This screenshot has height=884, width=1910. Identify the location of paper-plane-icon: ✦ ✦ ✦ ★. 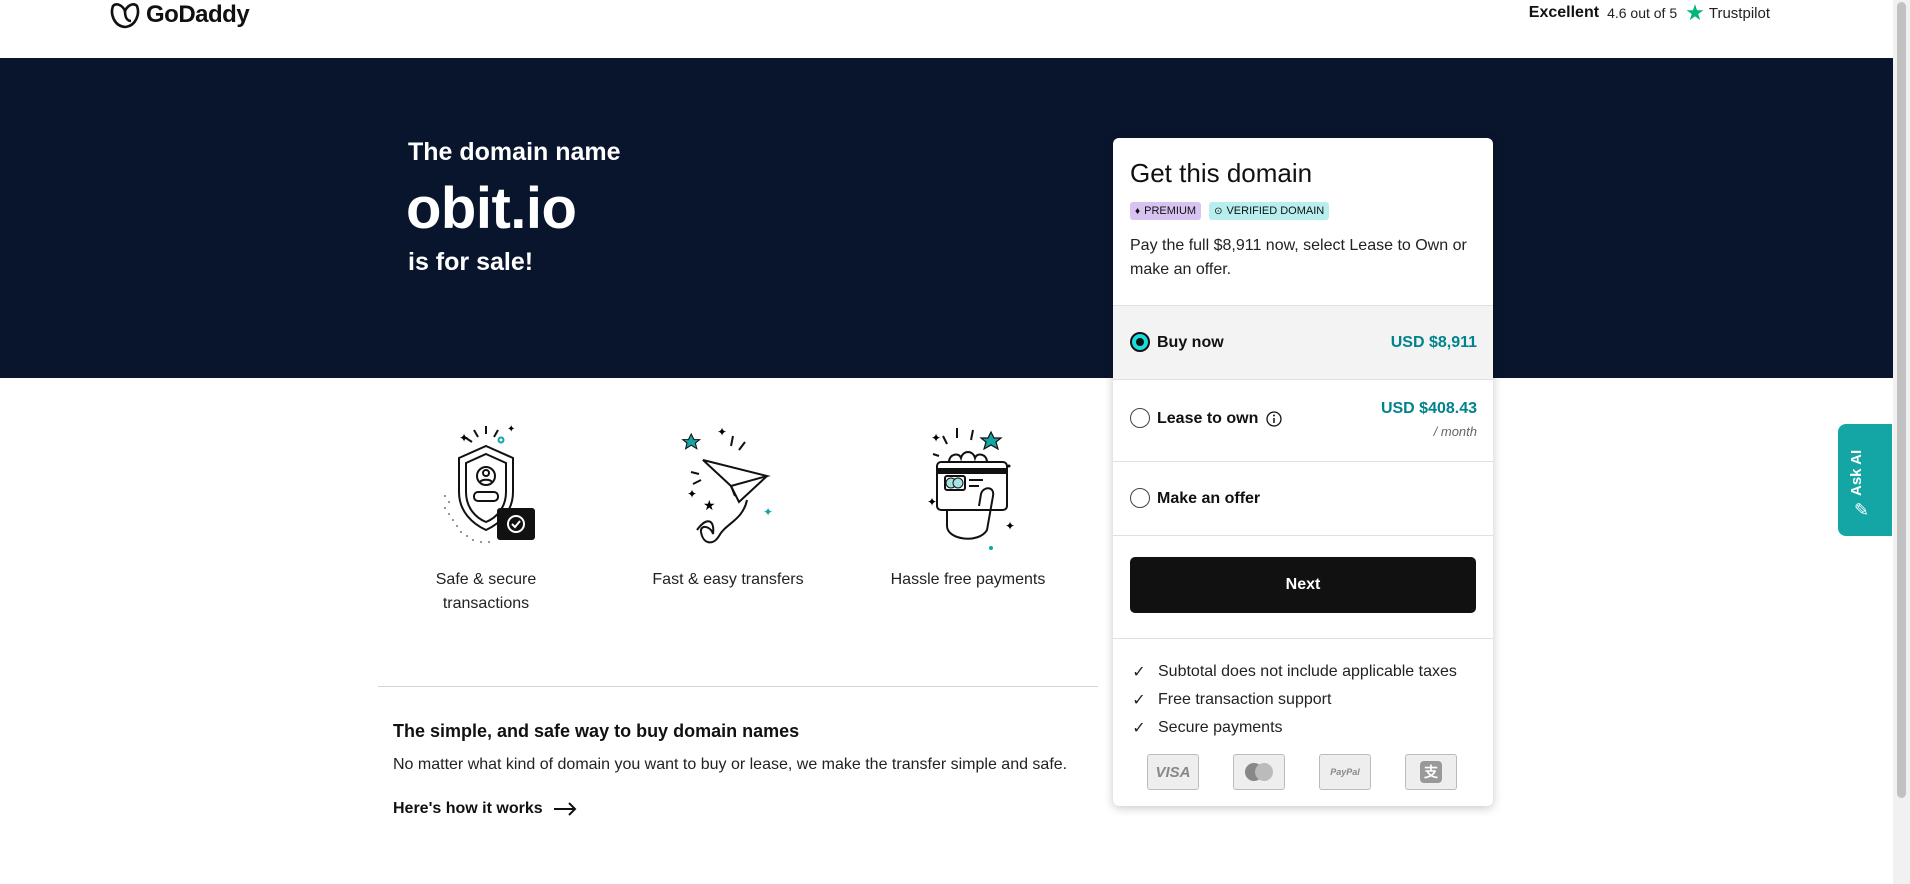
(727, 484).